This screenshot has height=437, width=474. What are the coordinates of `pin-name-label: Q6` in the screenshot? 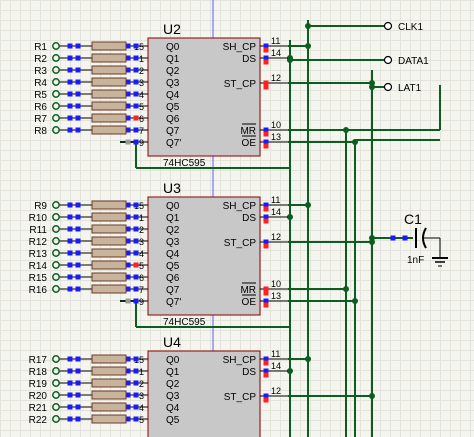 It's located at (173, 119).